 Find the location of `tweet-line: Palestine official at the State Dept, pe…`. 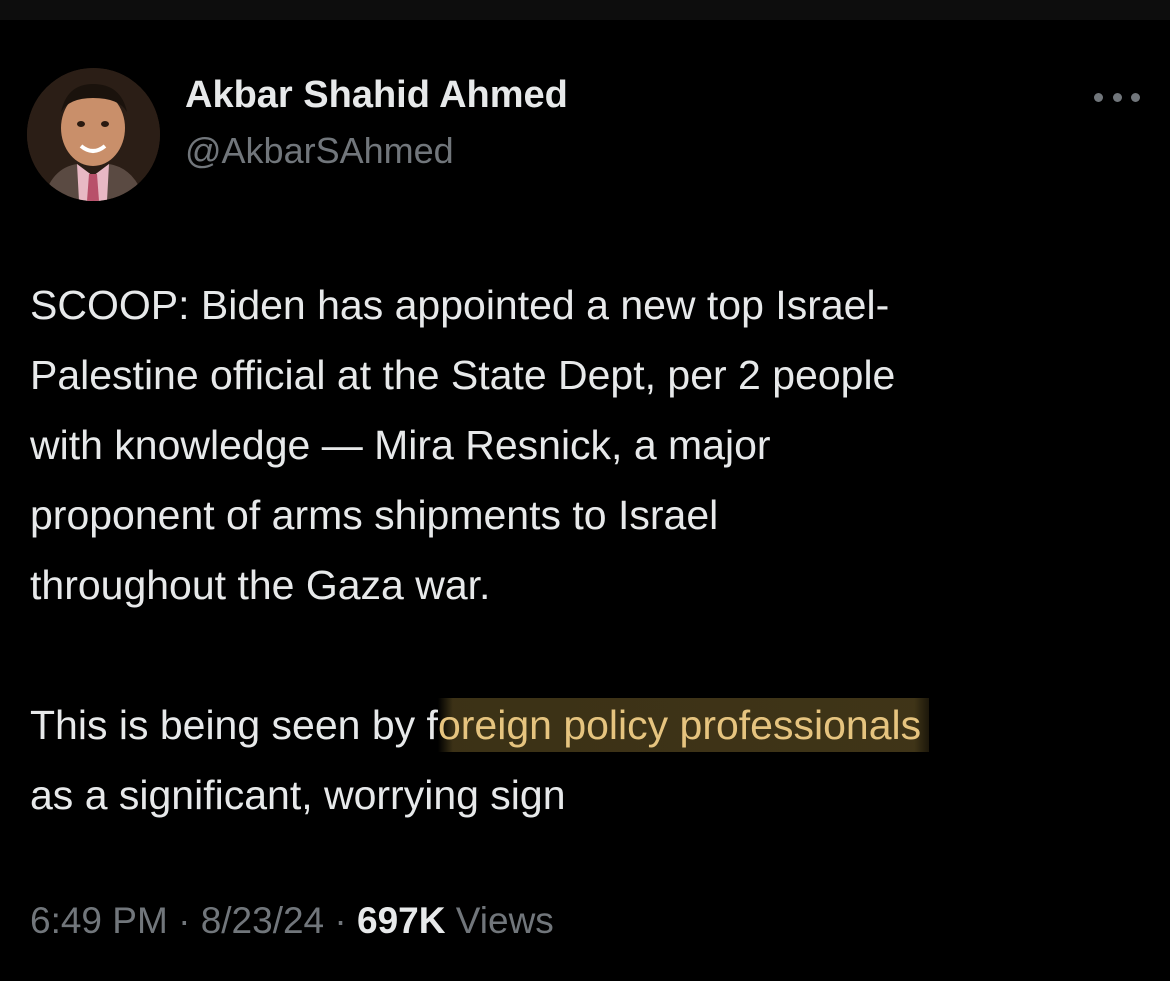

tweet-line: Palestine official at the State Dept, pe… is located at coordinates (463, 375).